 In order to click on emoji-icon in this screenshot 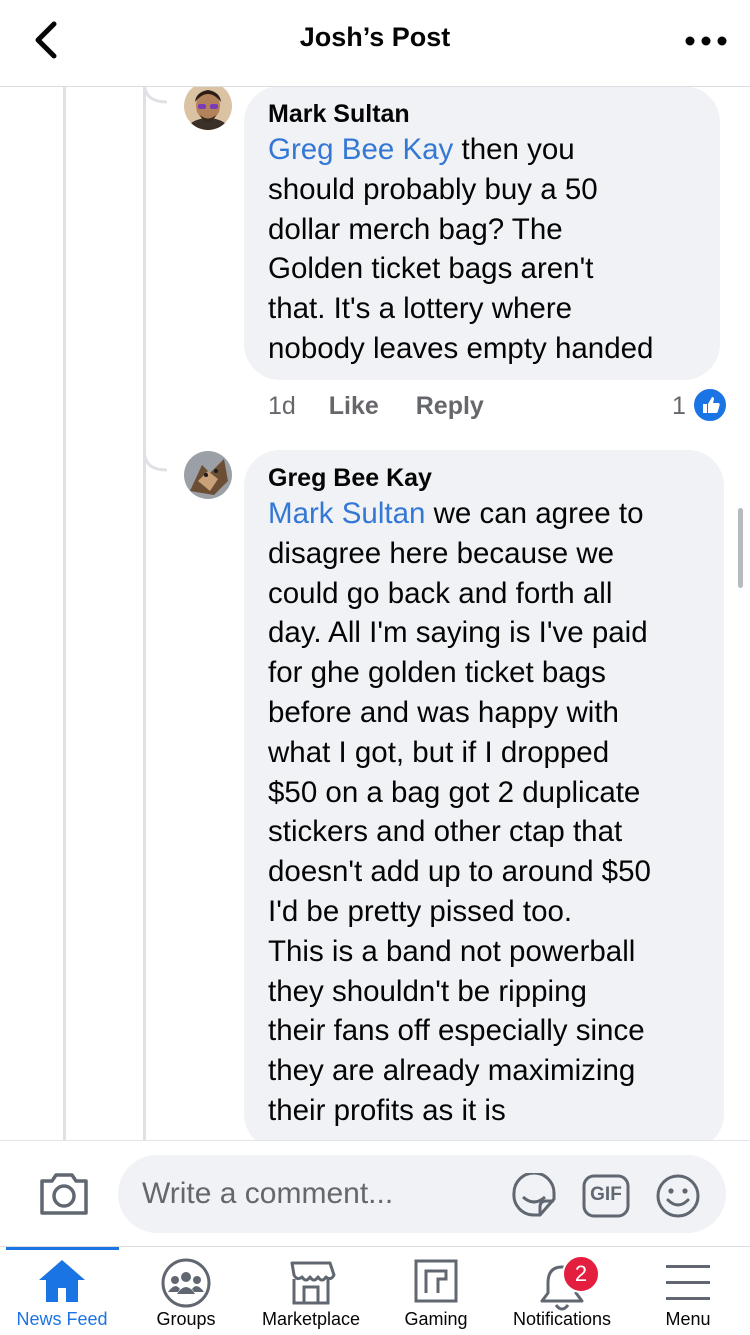, I will do `click(678, 1196)`.